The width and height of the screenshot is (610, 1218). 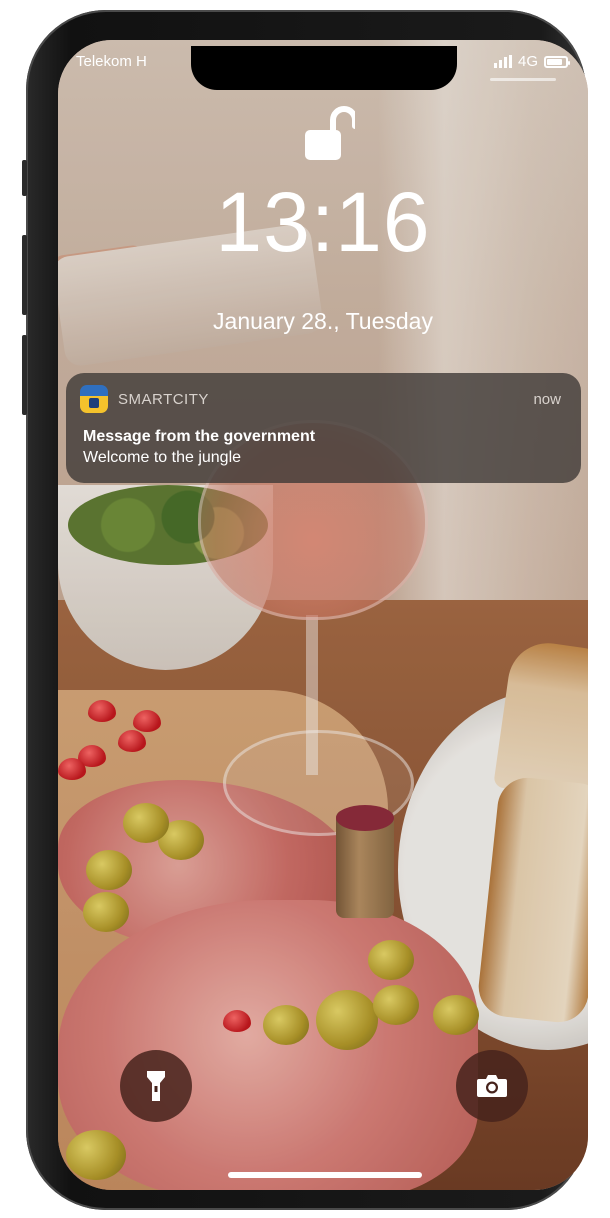 What do you see at coordinates (111, 61) in the screenshot?
I see `carrier-label: Telekom H` at bounding box center [111, 61].